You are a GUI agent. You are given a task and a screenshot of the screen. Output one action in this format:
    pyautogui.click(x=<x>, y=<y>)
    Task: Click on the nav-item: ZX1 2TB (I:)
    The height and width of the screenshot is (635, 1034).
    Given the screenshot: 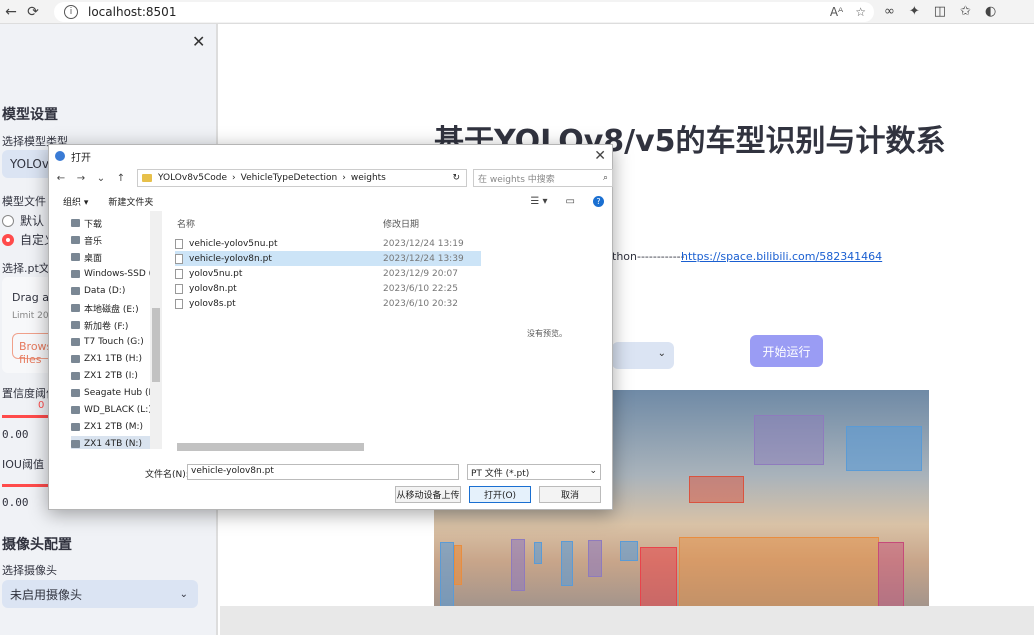 What is the action you would take?
    pyautogui.click(x=116, y=376)
    